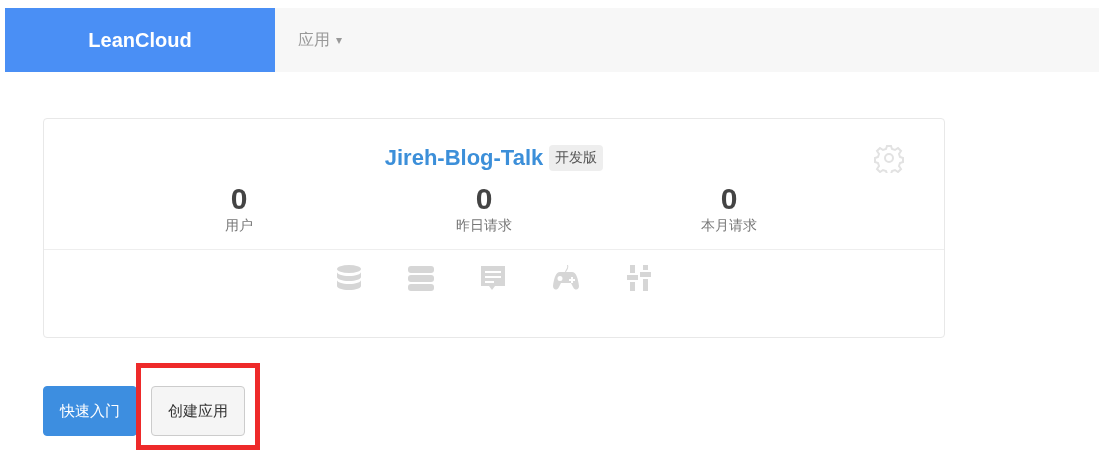  I want to click on stat-label: 本月请求, so click(729, 226).